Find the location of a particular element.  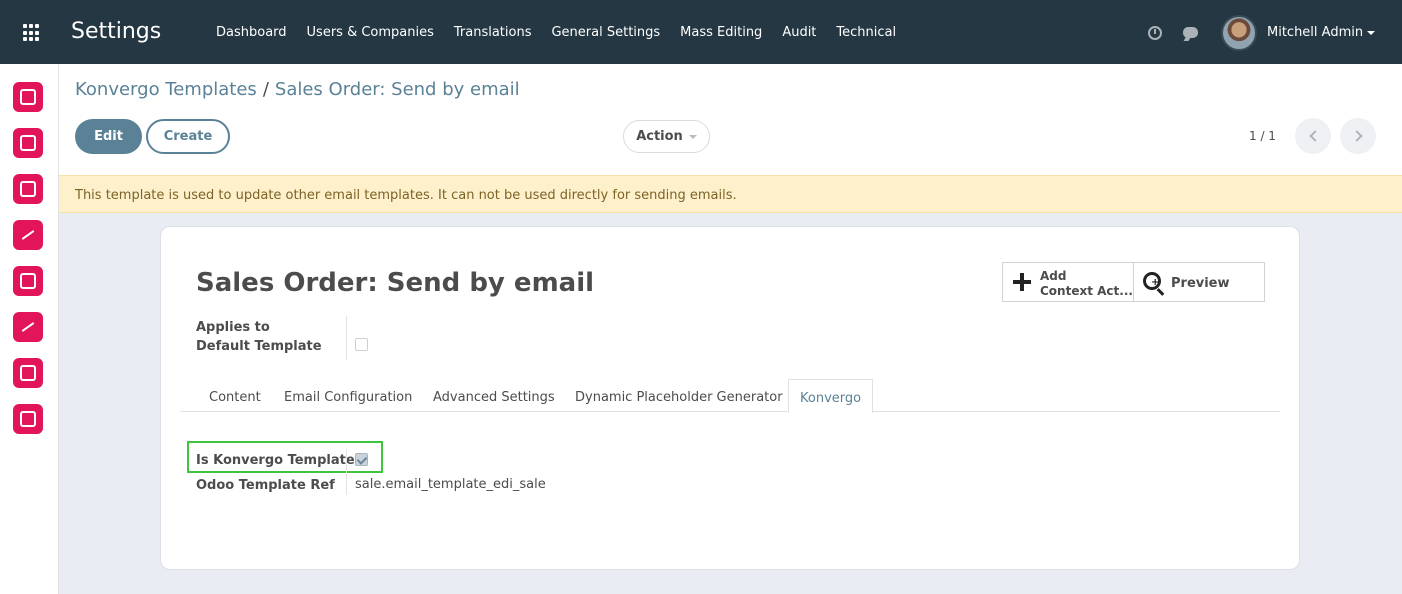

preview-button: + Preview is located at coordinates (1199, 282).